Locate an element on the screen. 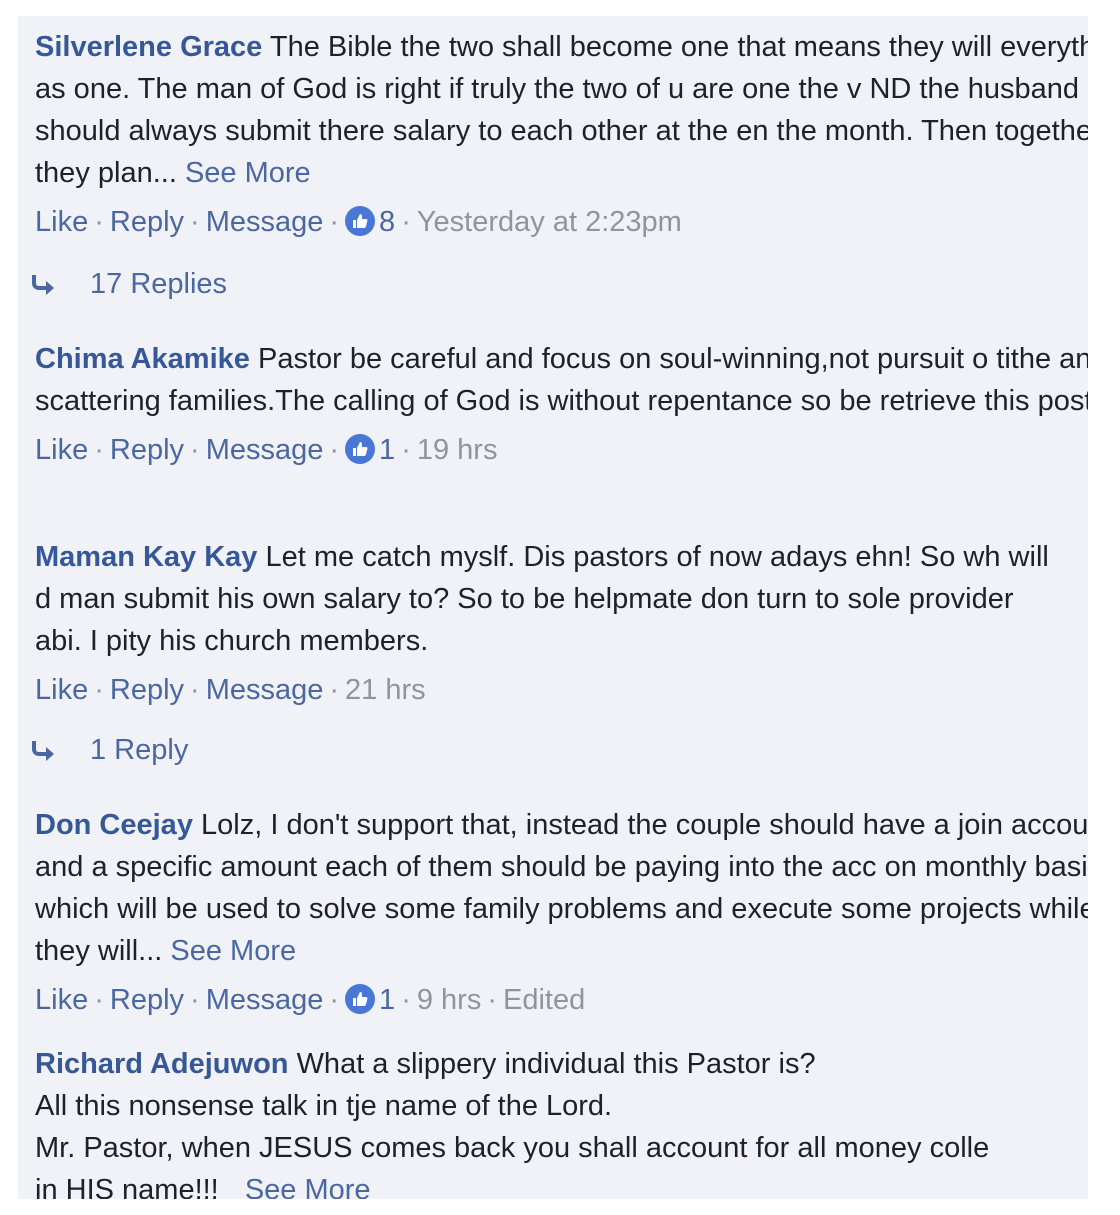  comment-text-line: in HIS name!!! is located at coordinates (127, 1186).